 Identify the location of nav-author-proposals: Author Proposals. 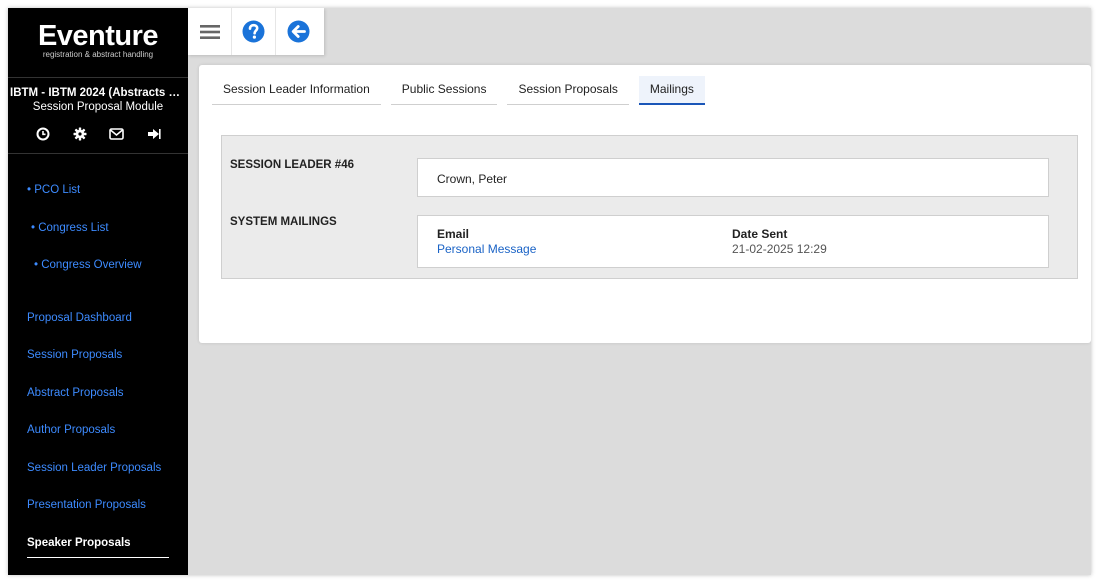
(71, 430).